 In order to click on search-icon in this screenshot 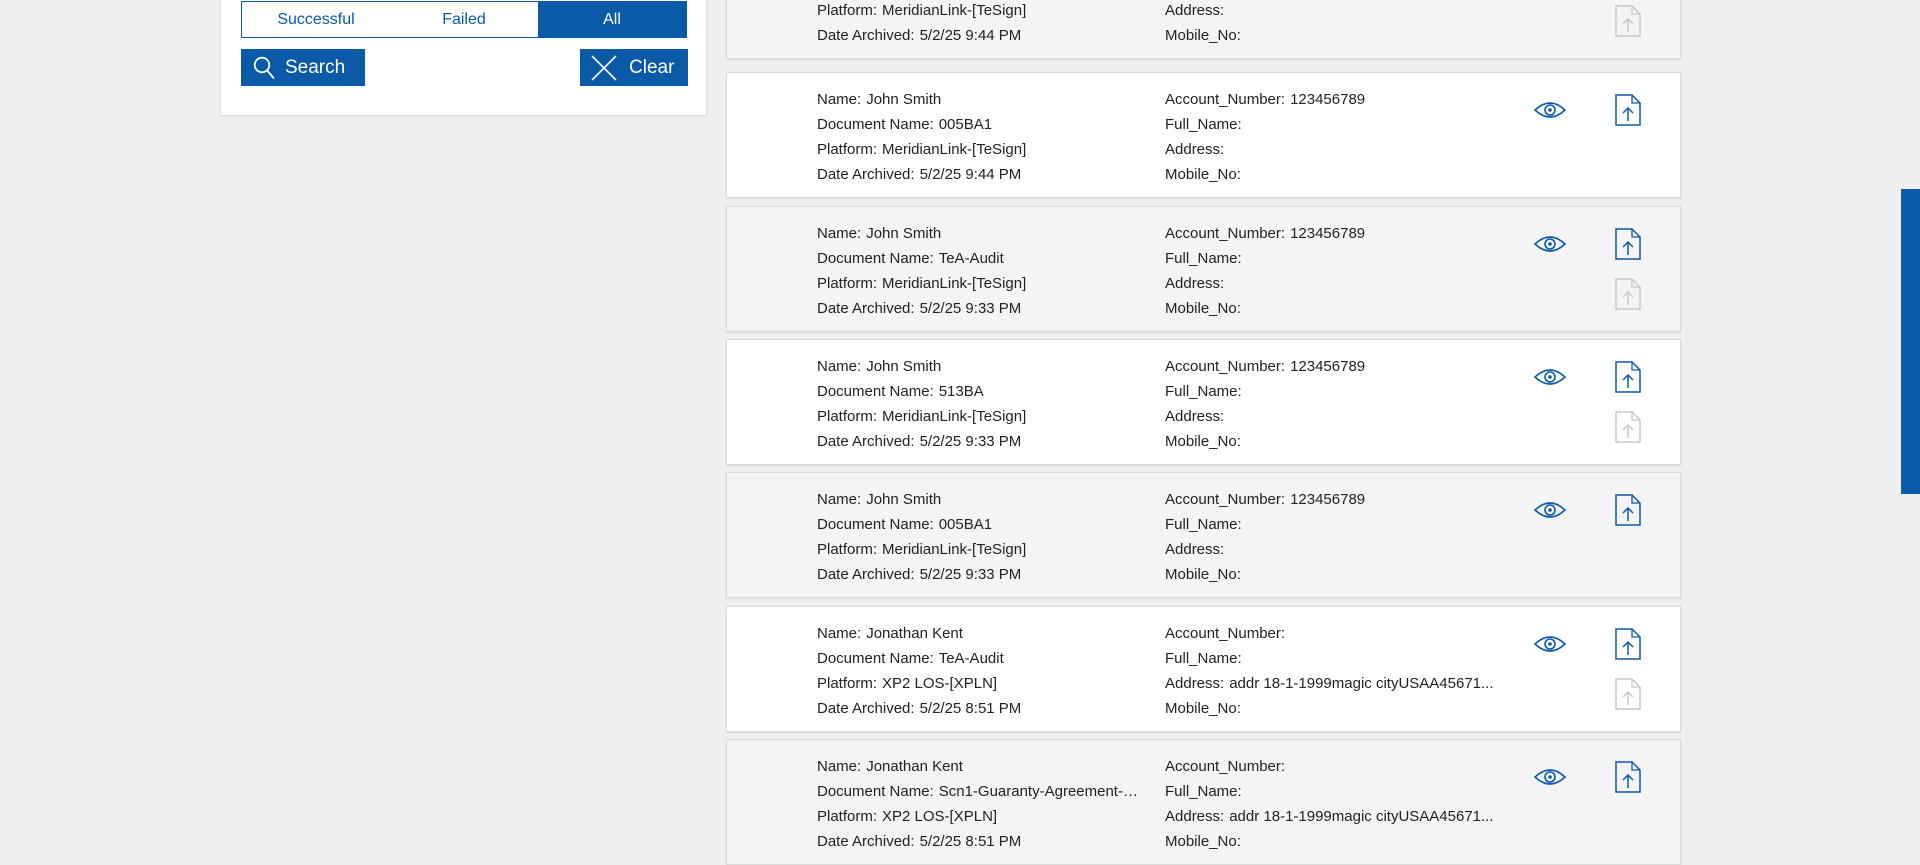, I will do `click(264, 68)`.